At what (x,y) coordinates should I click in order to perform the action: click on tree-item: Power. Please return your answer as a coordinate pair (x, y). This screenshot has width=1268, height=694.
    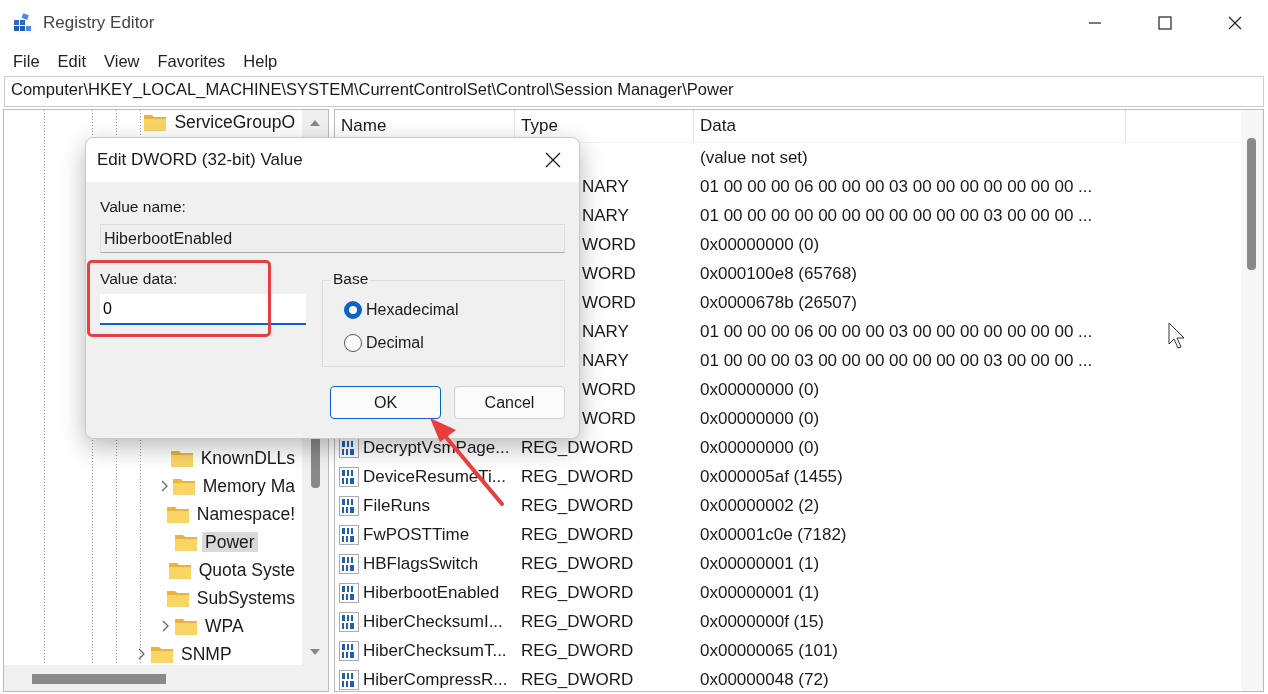
    Looking at the image, I should click on (230, 542).